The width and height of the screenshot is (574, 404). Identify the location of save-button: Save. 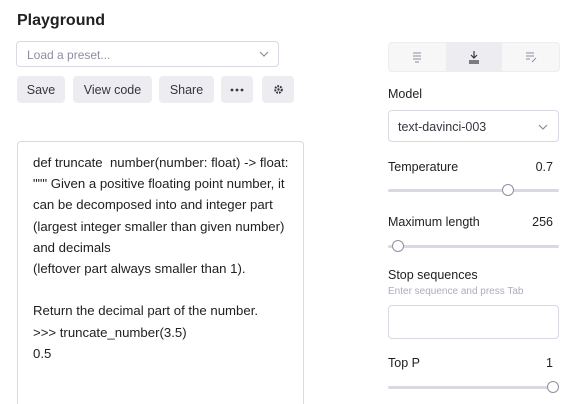
(41, 89).